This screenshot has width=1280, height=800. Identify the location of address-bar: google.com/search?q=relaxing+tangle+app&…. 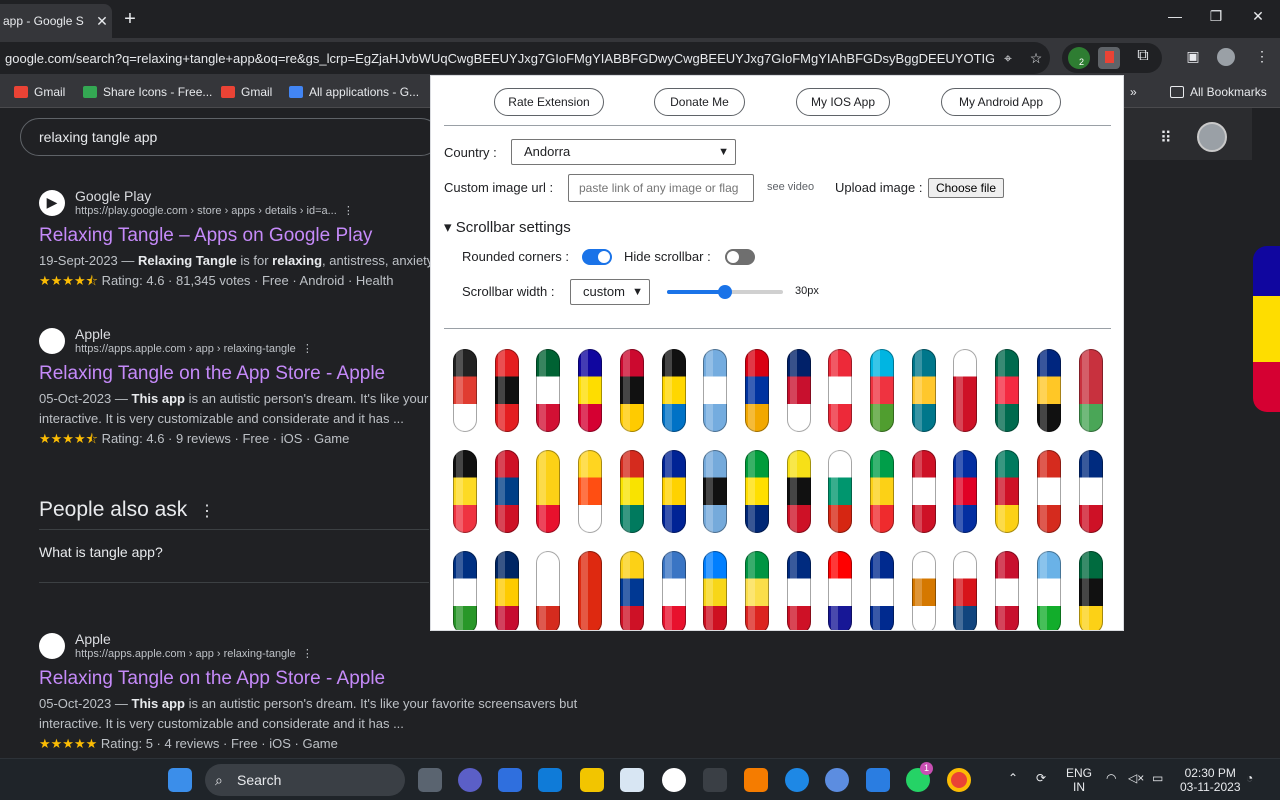
(525, 58).